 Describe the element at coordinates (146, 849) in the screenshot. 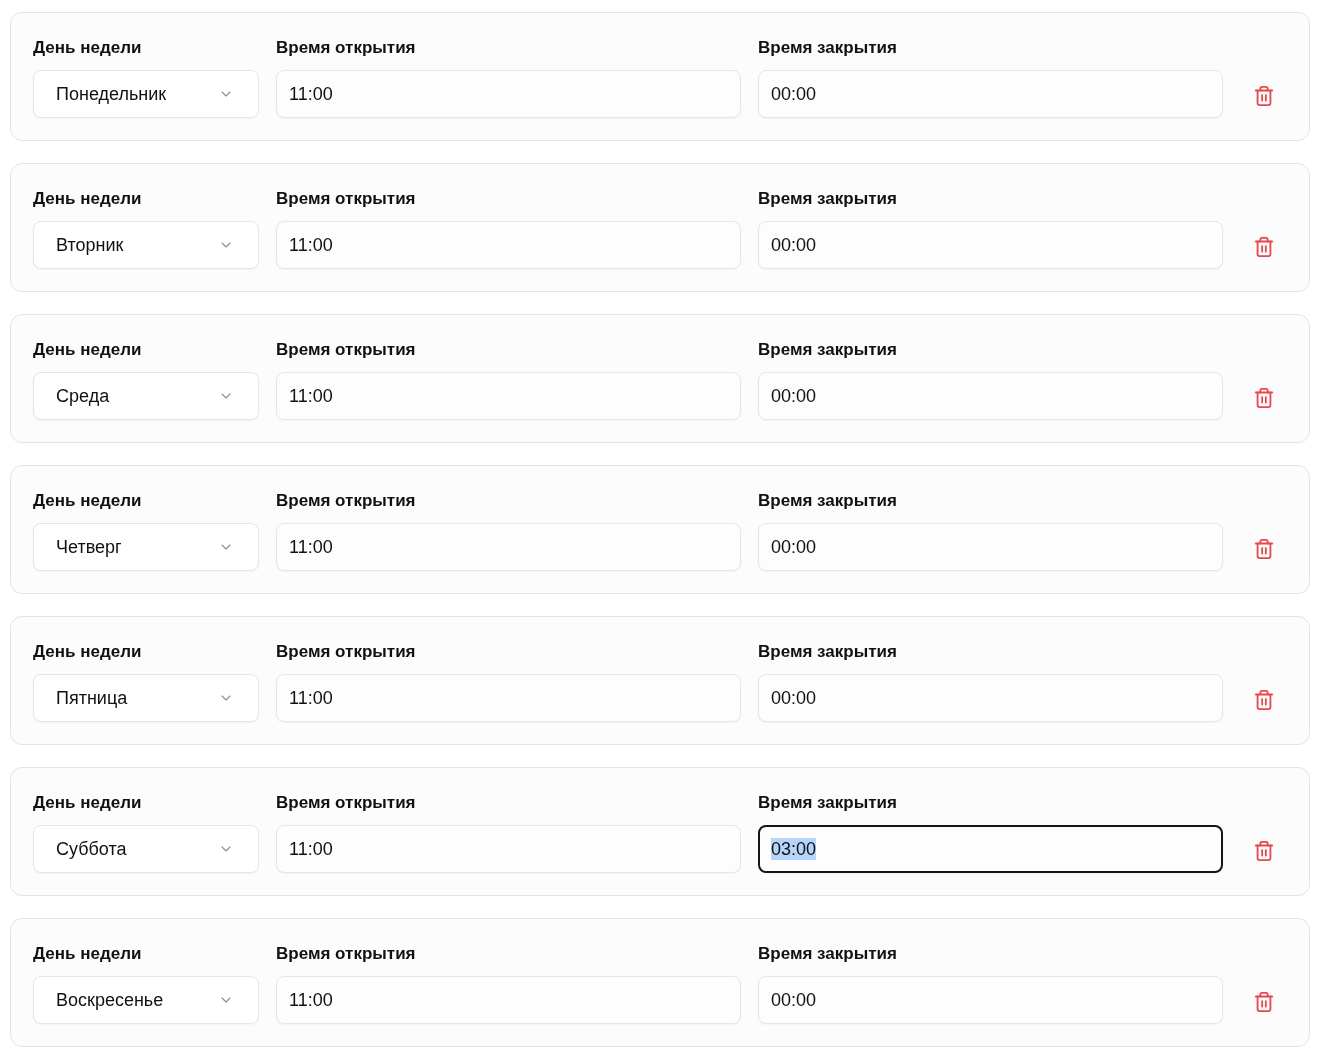

I see `day-select: Суббота` at that location.